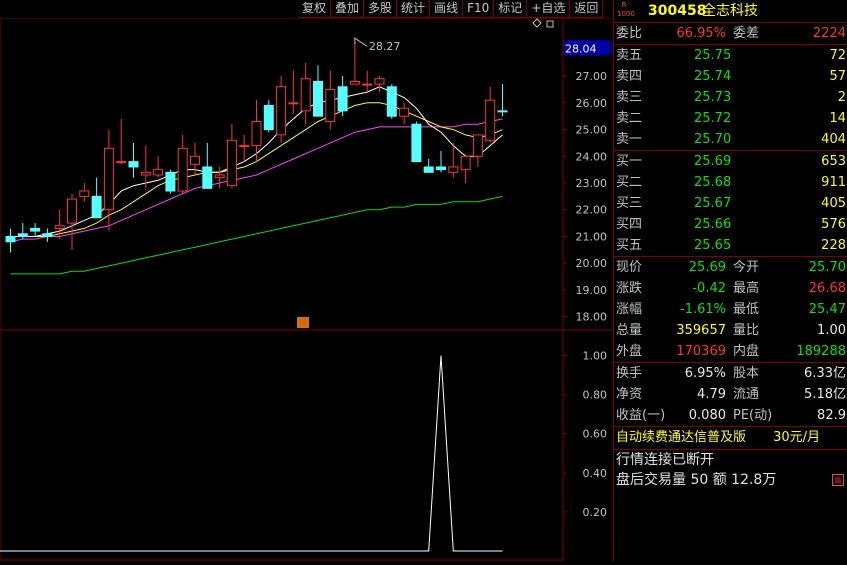  Describe the element at coordinates (592, 103) in the screenshot. I see `y-tick-label: 26.00` at that location.